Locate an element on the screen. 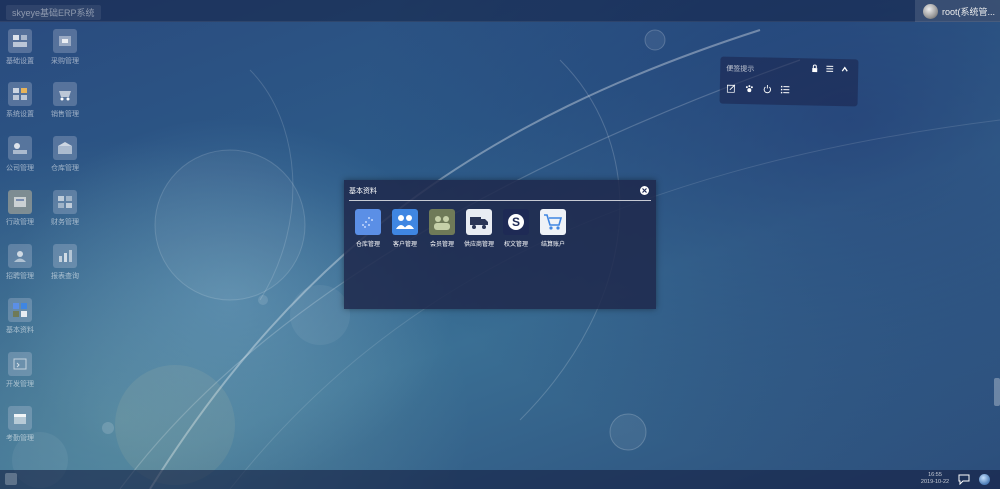 The width and height of the screenshot is (1000, 489). clock: 16:55 2019-10-22 is located at coordinates (935, 478).